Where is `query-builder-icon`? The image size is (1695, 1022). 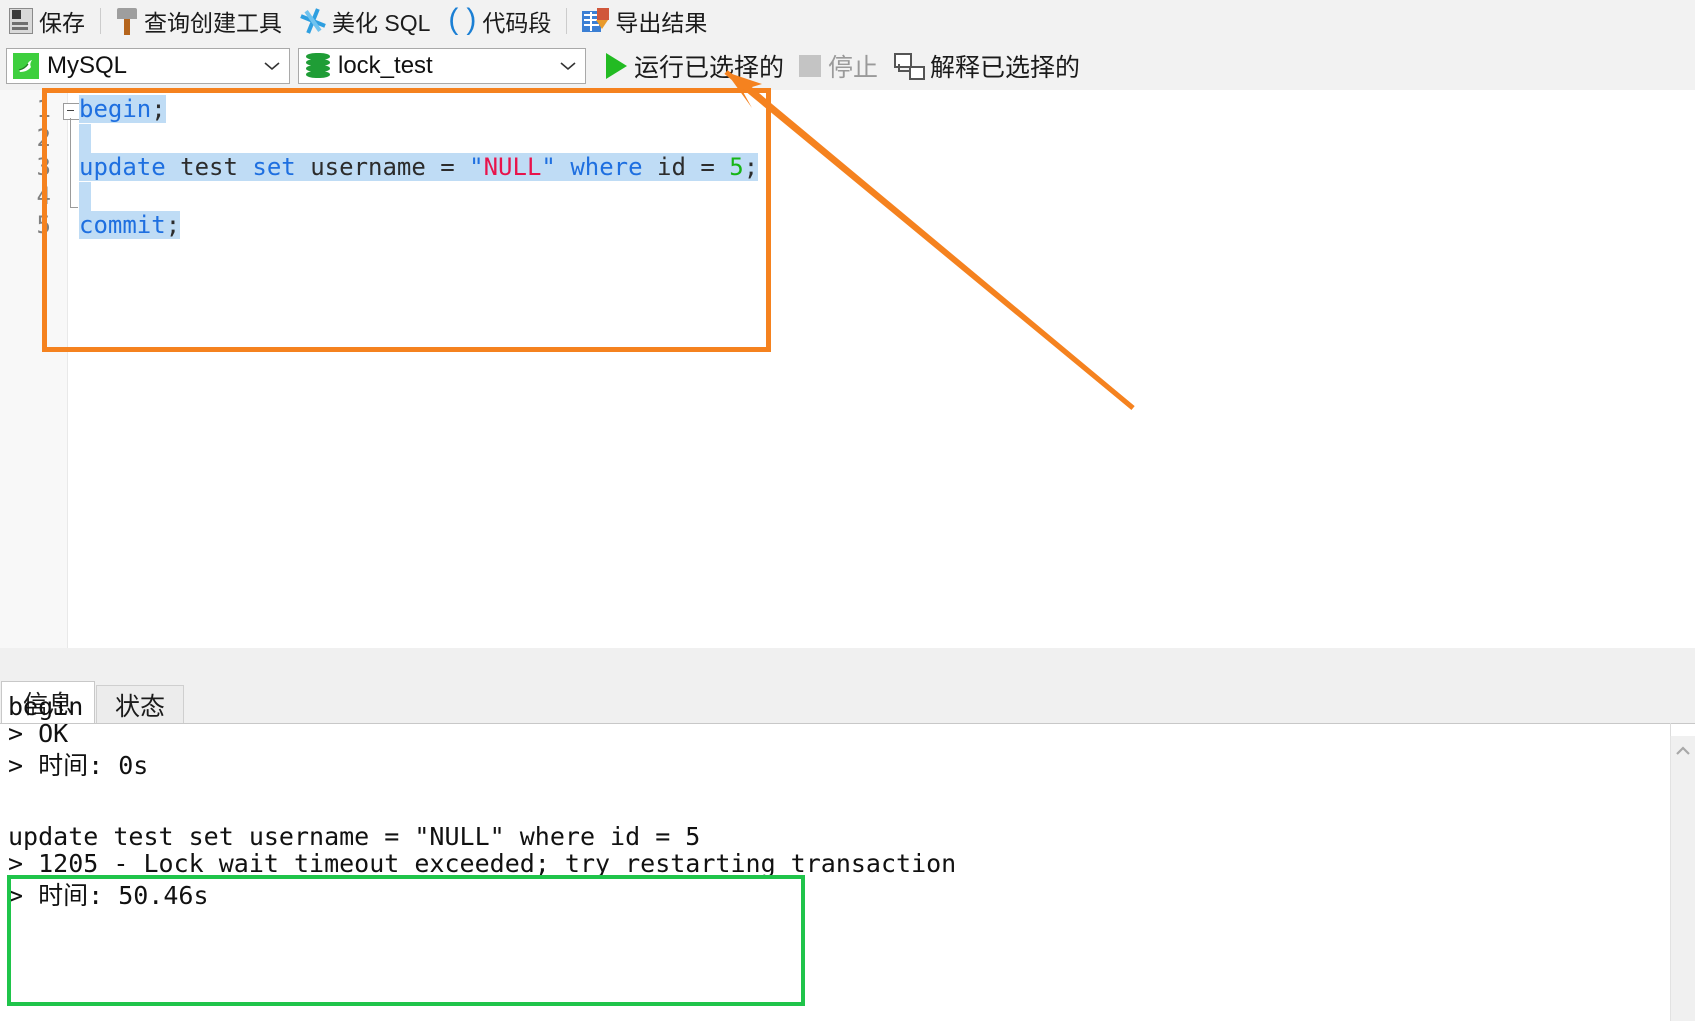
query-builder-icon is located at coordinates (127, 21).